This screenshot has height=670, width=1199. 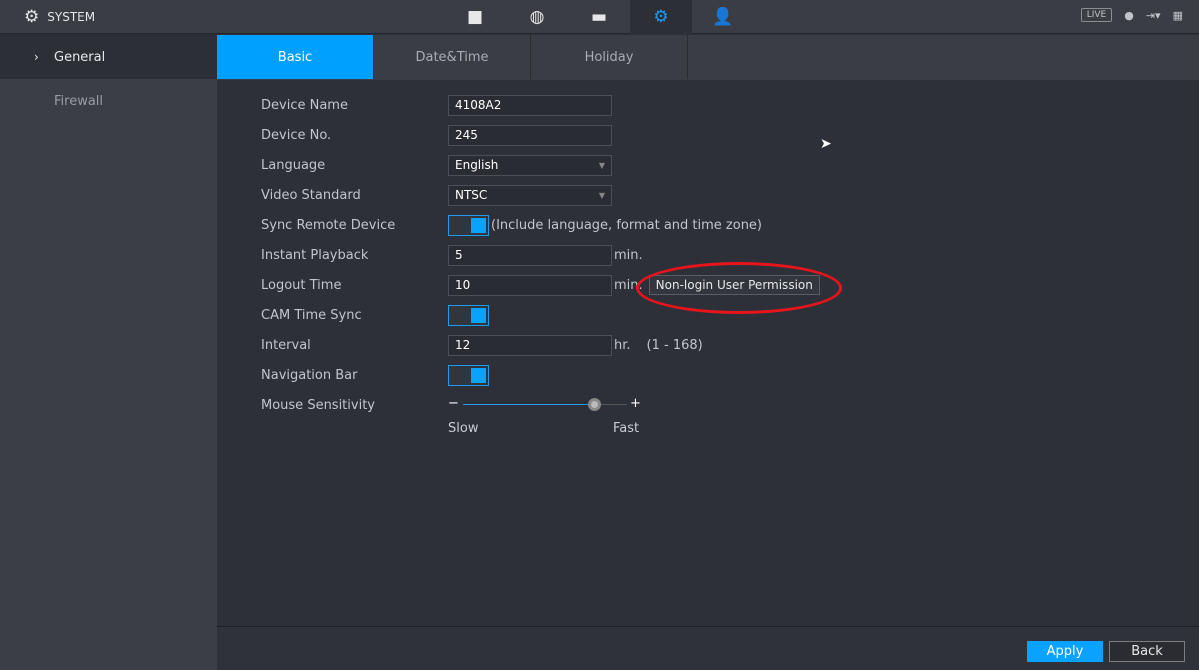 I want to click on sidebar-item-label: Firewall, so click(x=79, y=101).